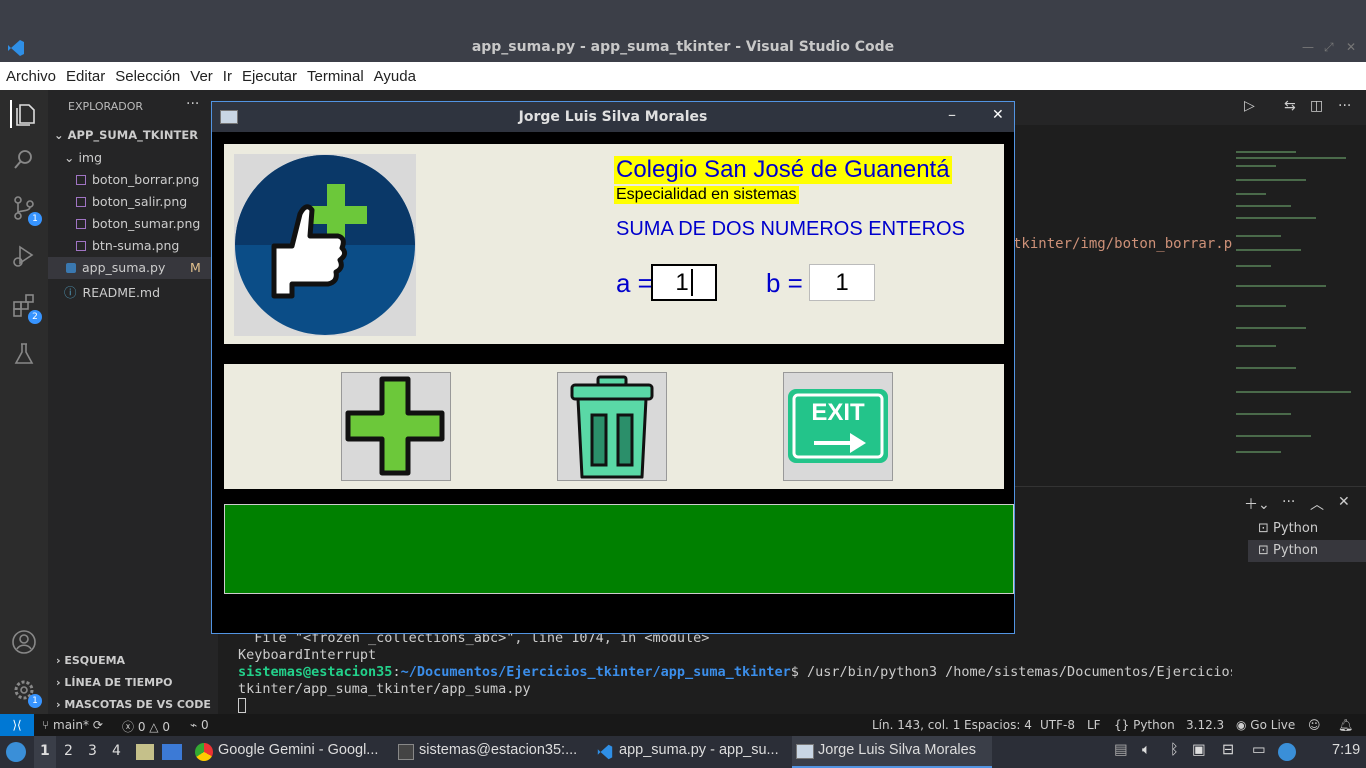 The height and width of the screenshot is (768, 1366). I want to click on workspace-2: 2, so click(68, 751).